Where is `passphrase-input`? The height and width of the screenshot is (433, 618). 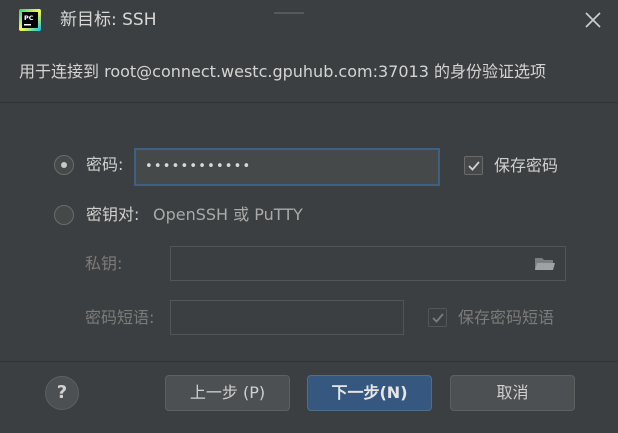
passphrase-input is located at coordinates (287, 317).